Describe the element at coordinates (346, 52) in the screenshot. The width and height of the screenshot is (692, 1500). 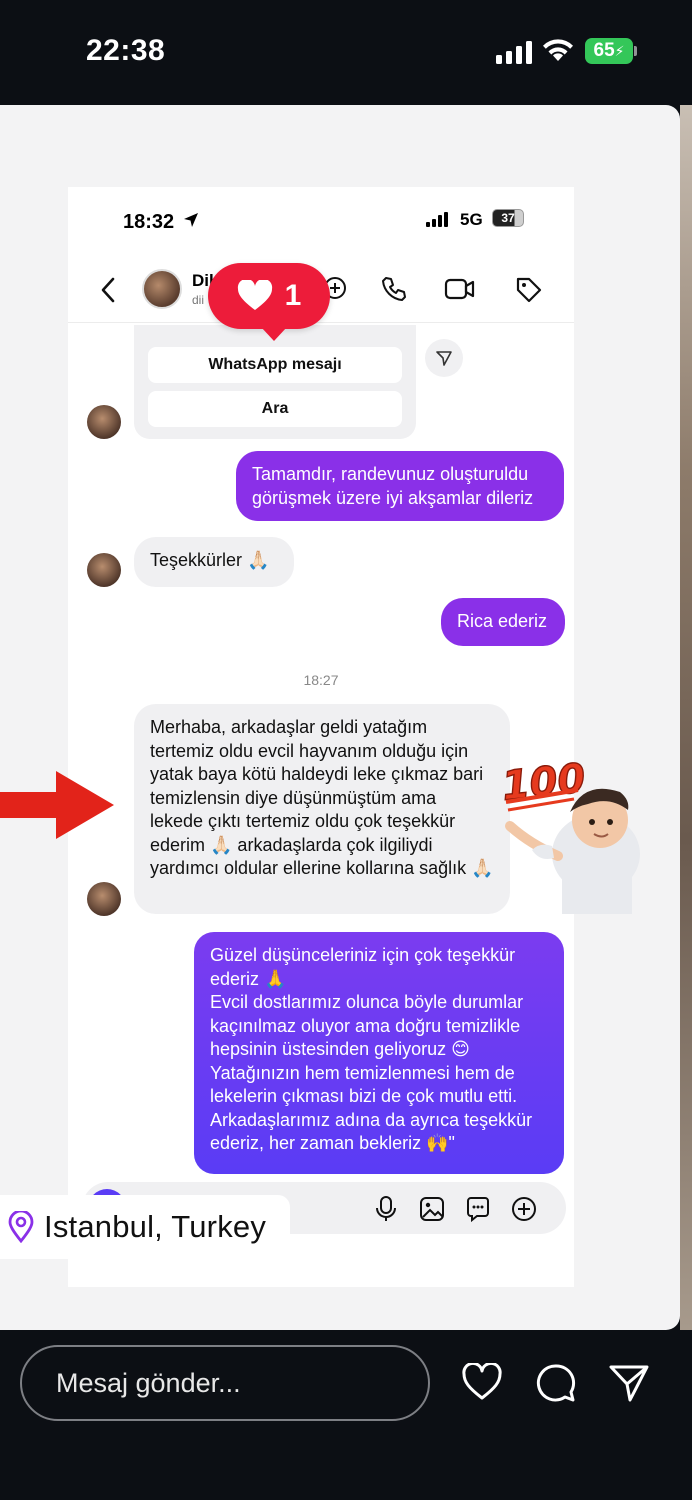
I see `outer-status-bar: 22:38 65 ⚡` at that location.